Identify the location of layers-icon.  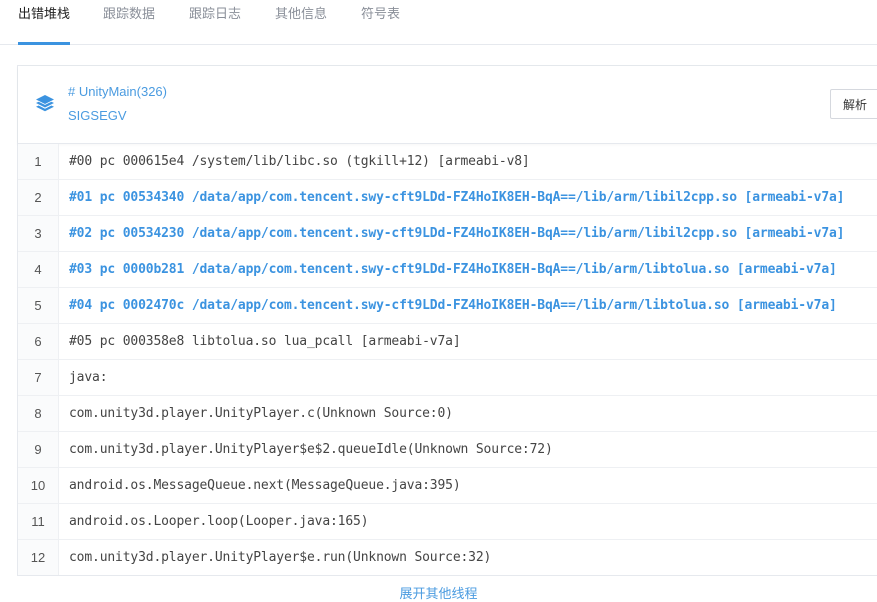
(45, 104).